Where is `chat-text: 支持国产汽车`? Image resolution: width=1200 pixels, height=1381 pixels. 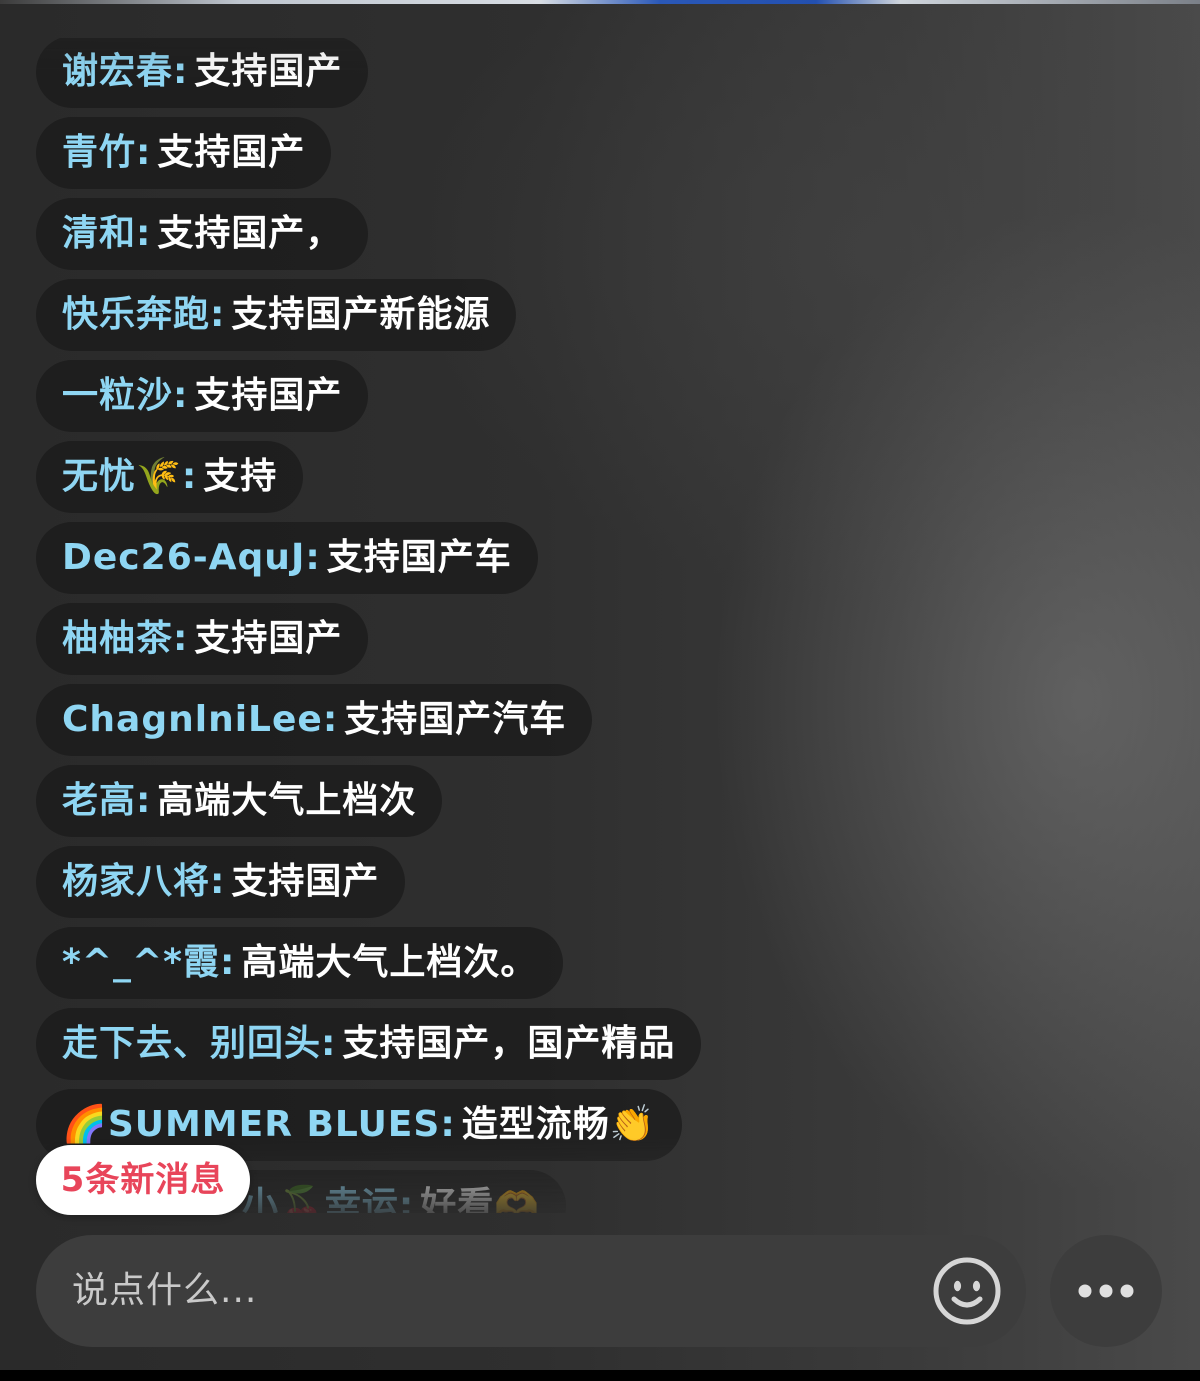
chat-text: 支持国产汽车 is located at coordinates (455, 719).